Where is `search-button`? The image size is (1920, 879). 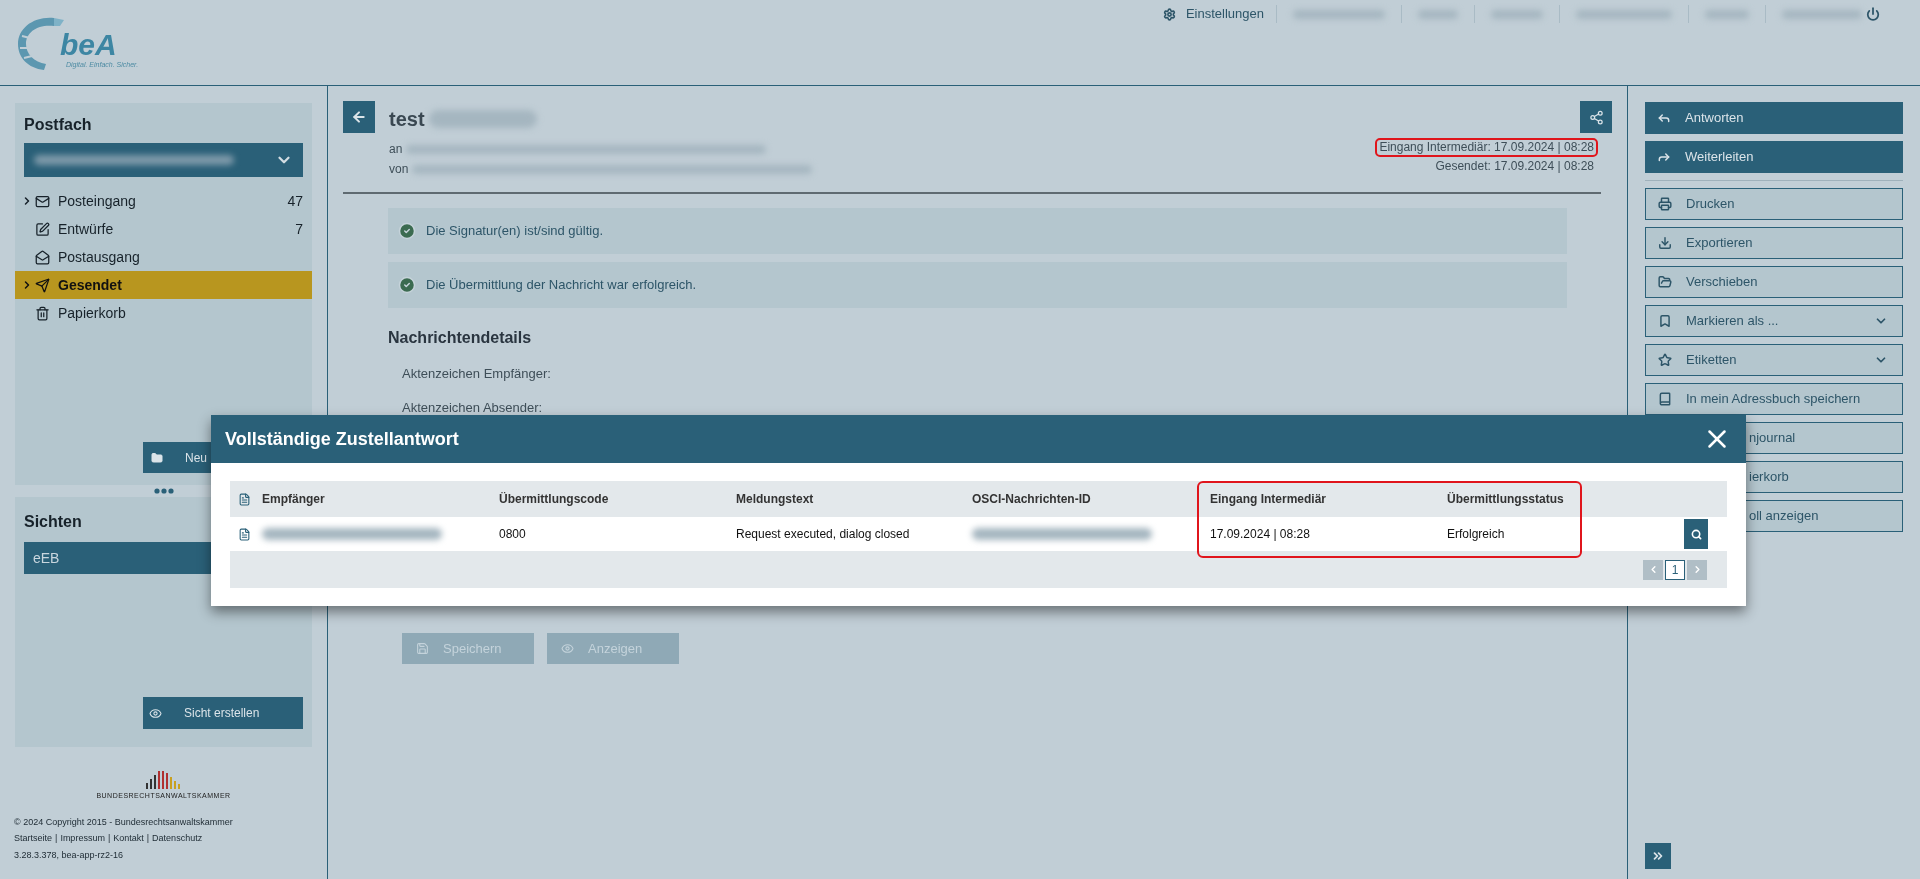
search-button is located at coordinates (1696, 534).